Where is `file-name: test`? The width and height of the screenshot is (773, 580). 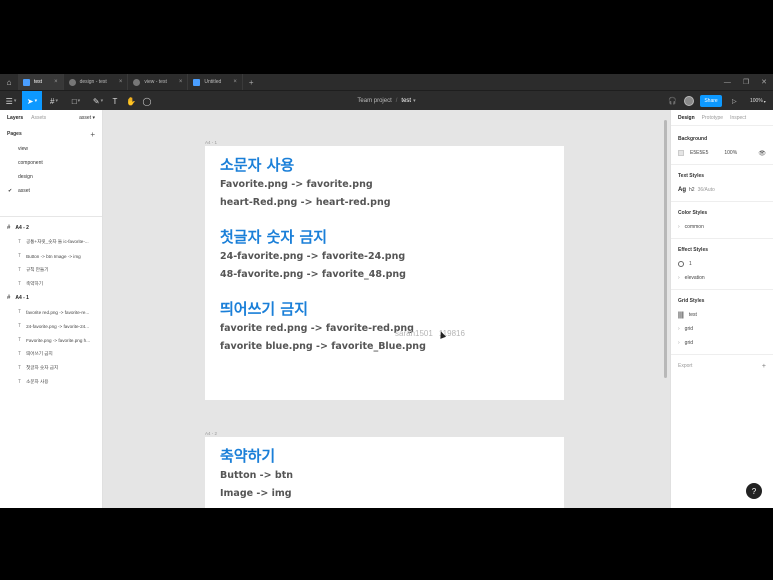
file-name: test is located at coordinates (406, 101).